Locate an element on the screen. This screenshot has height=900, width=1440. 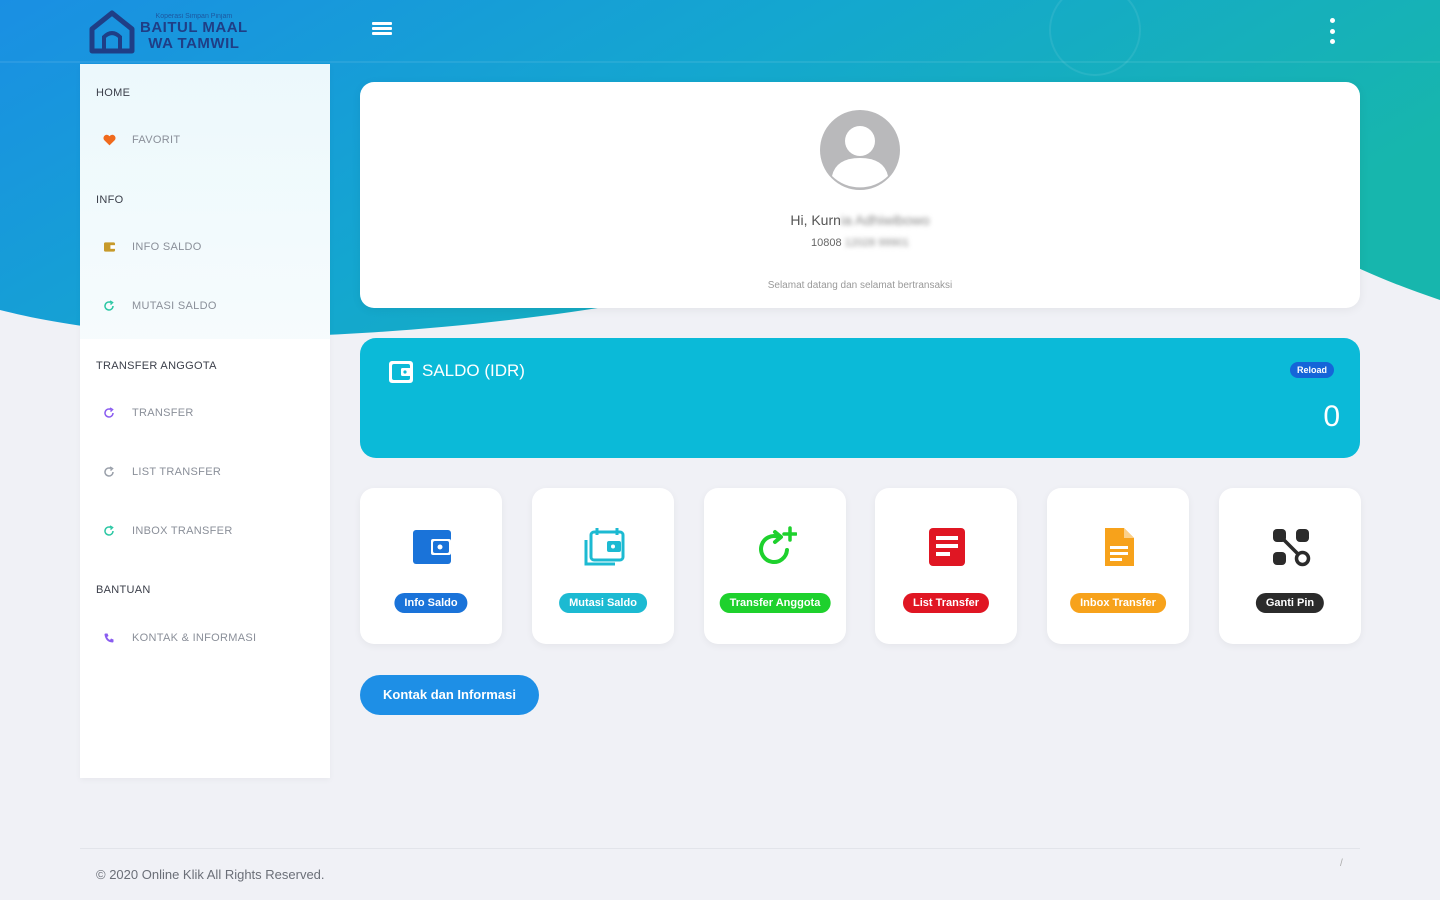
footer-divider is located at coordinates (720, 848).